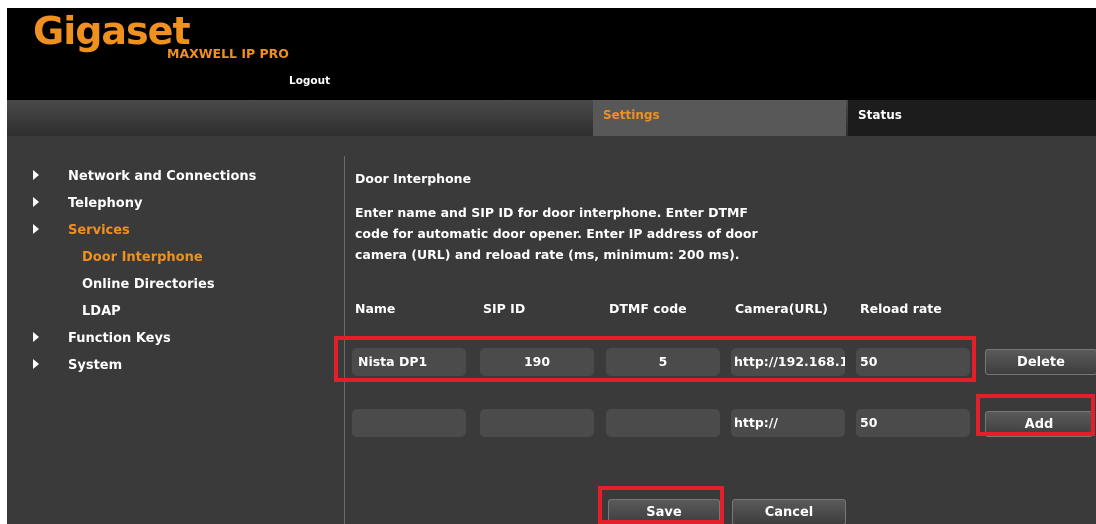  Describe the element at coordinates (309, 81) in the screenshot. I see `logout-link: Logout` at that location.